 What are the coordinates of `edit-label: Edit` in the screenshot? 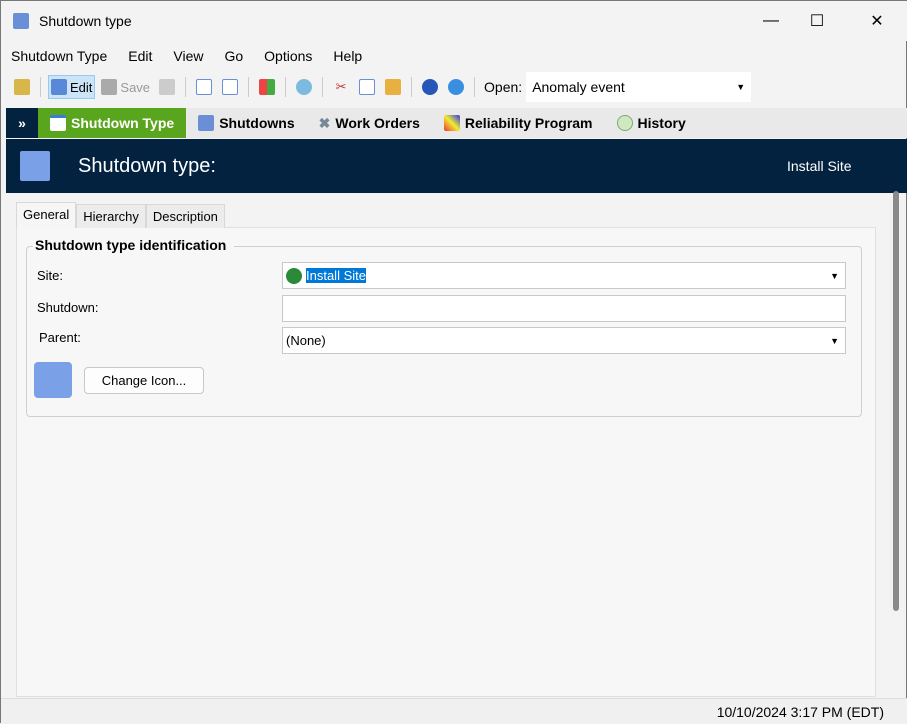 It's located at (81, 87).